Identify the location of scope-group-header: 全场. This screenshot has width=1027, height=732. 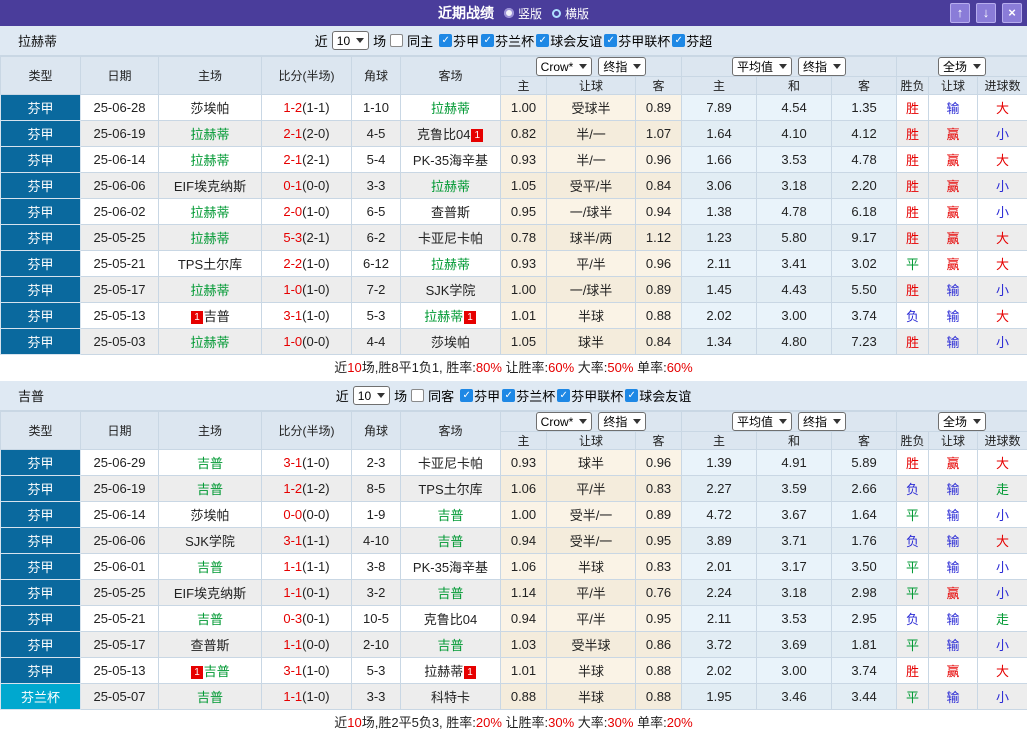
(961, 66).